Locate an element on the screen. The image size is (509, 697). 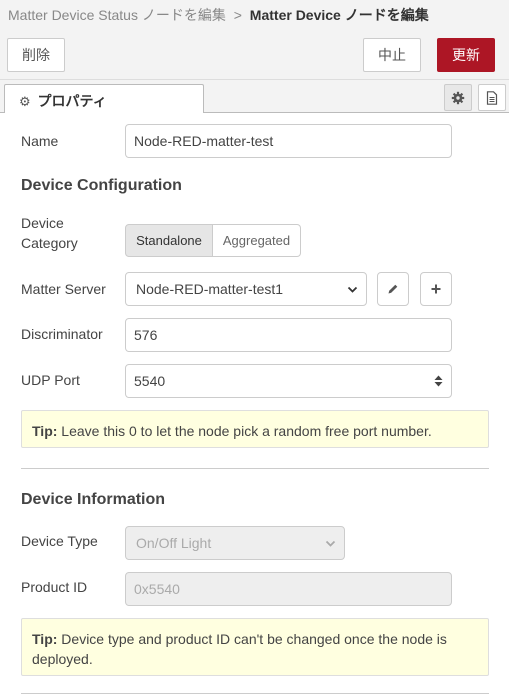
edit-server-button is located at coordinates (393, 289).